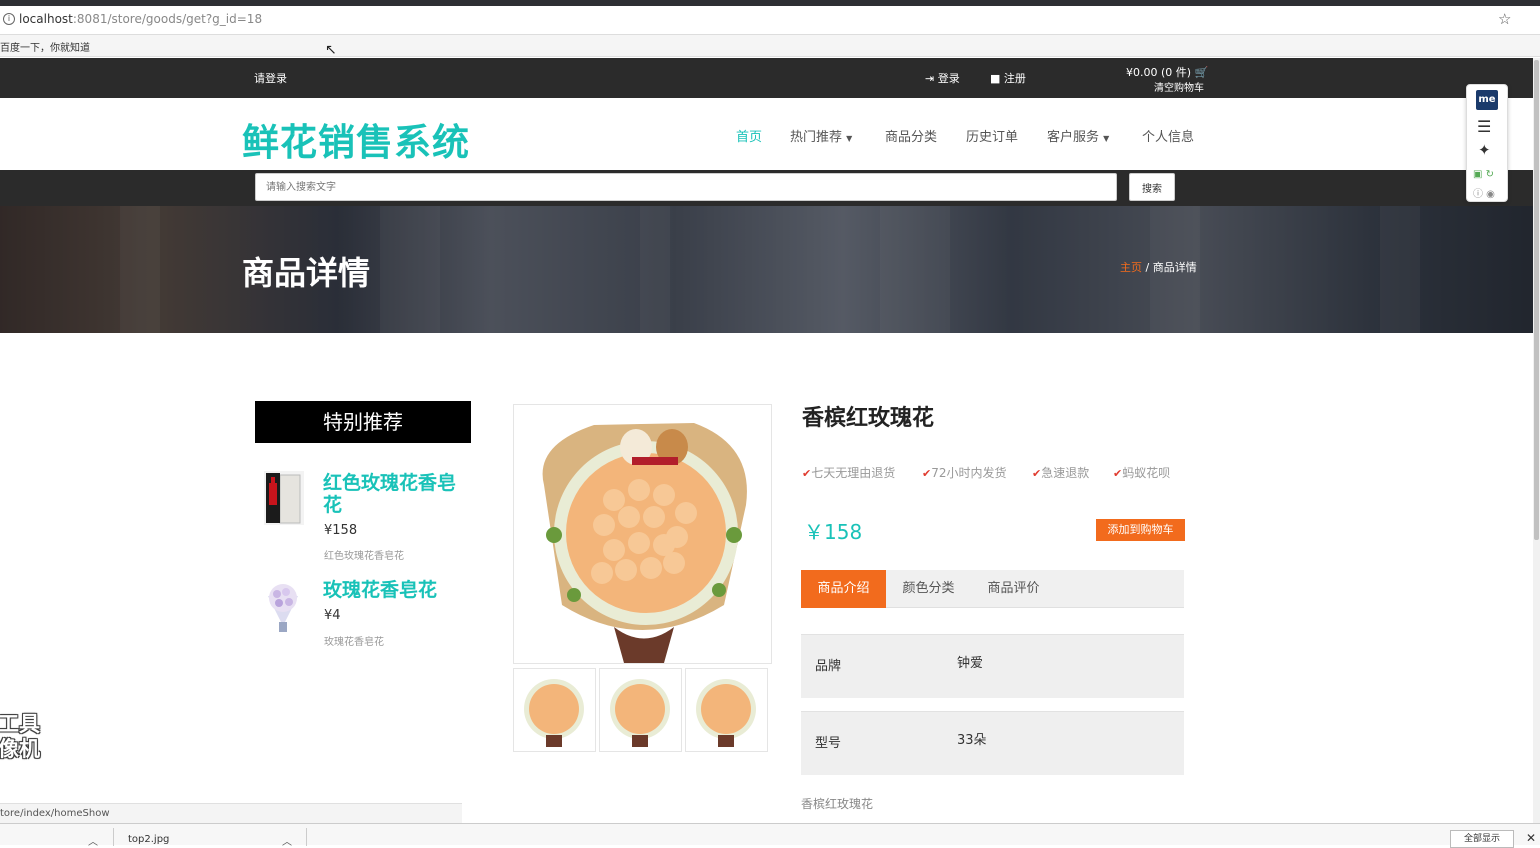  What do you see at coordinates (1179, 86) in the screenshot?
I see `clear-cart-link: 清空购物车` at bounding box center [1179, 86].